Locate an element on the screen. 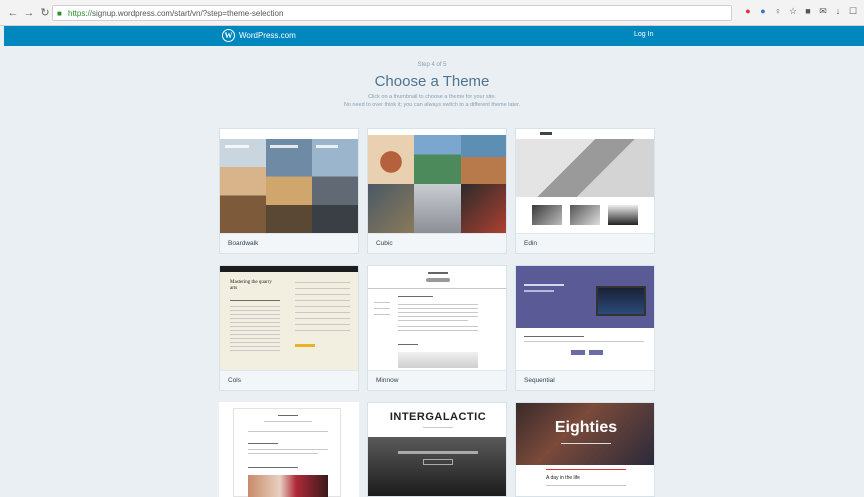 The height and width of the screenshot is (497, 864). theme-card-cubic: Cubic is located at coordinates (437, 191).